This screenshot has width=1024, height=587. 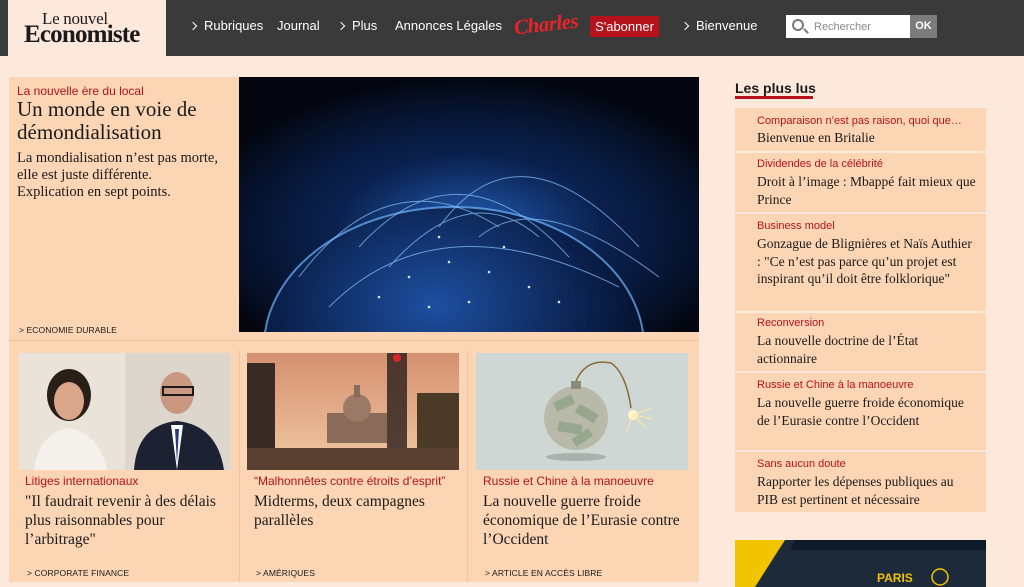 What do you see at coordinates (365, 25) in the screenshot?
I see `nav-plus-label: Plus` at bounding box center [365, 25].